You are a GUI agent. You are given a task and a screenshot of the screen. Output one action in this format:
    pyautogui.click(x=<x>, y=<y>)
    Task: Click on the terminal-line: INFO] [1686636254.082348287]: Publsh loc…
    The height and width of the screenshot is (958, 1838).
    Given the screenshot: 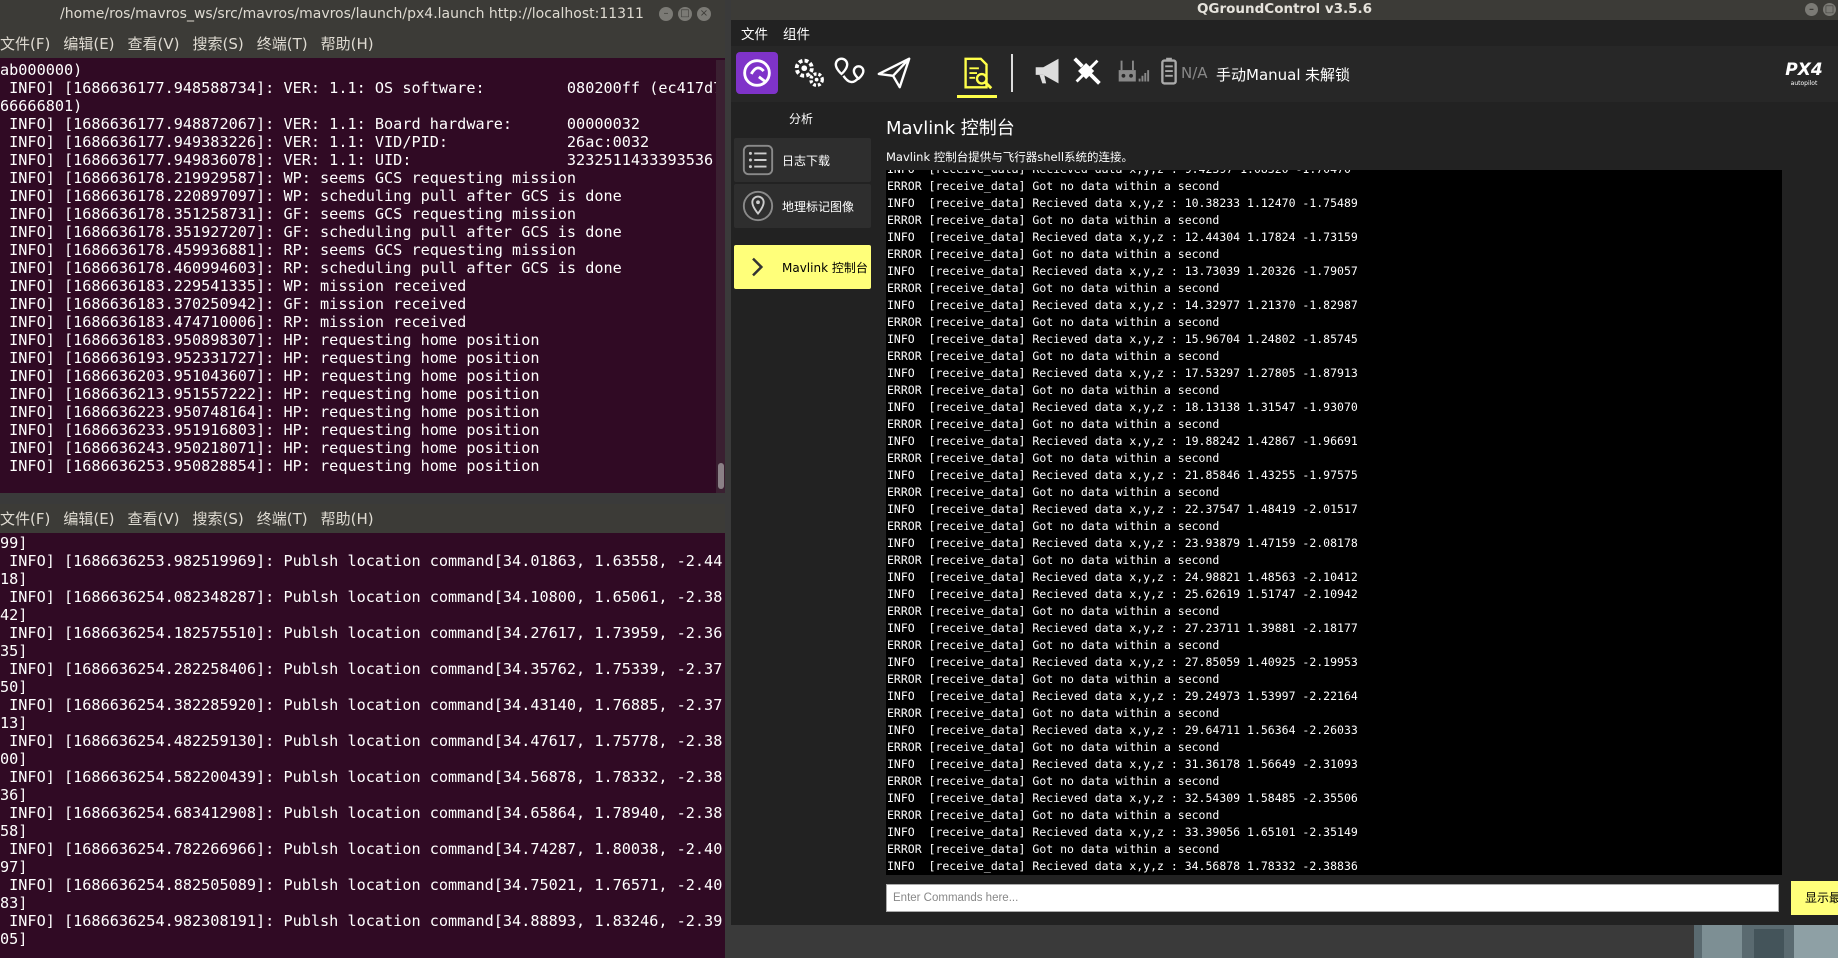 What is the action you would take?
    pyautogui.click(x=361, y=597)
    